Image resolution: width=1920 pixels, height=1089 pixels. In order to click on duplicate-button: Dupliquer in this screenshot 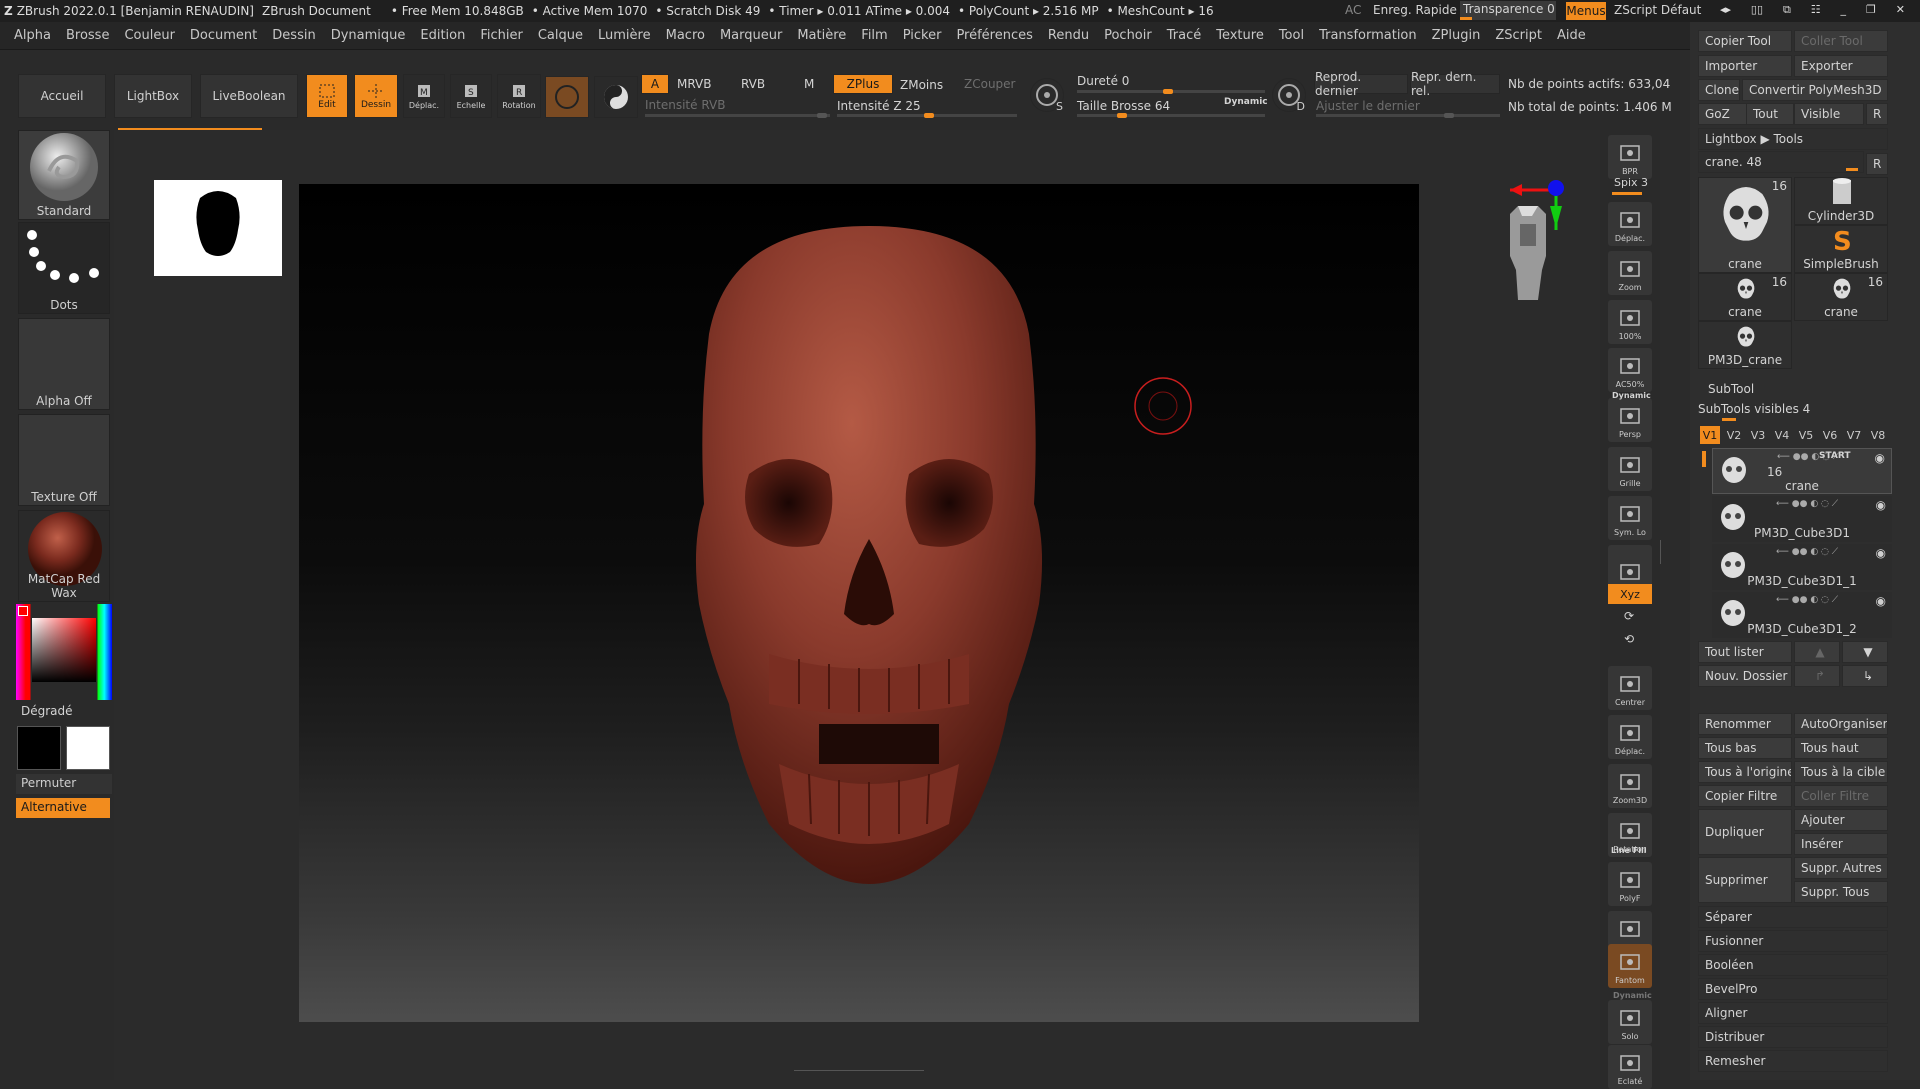, I will do `click(1745, 832)`.